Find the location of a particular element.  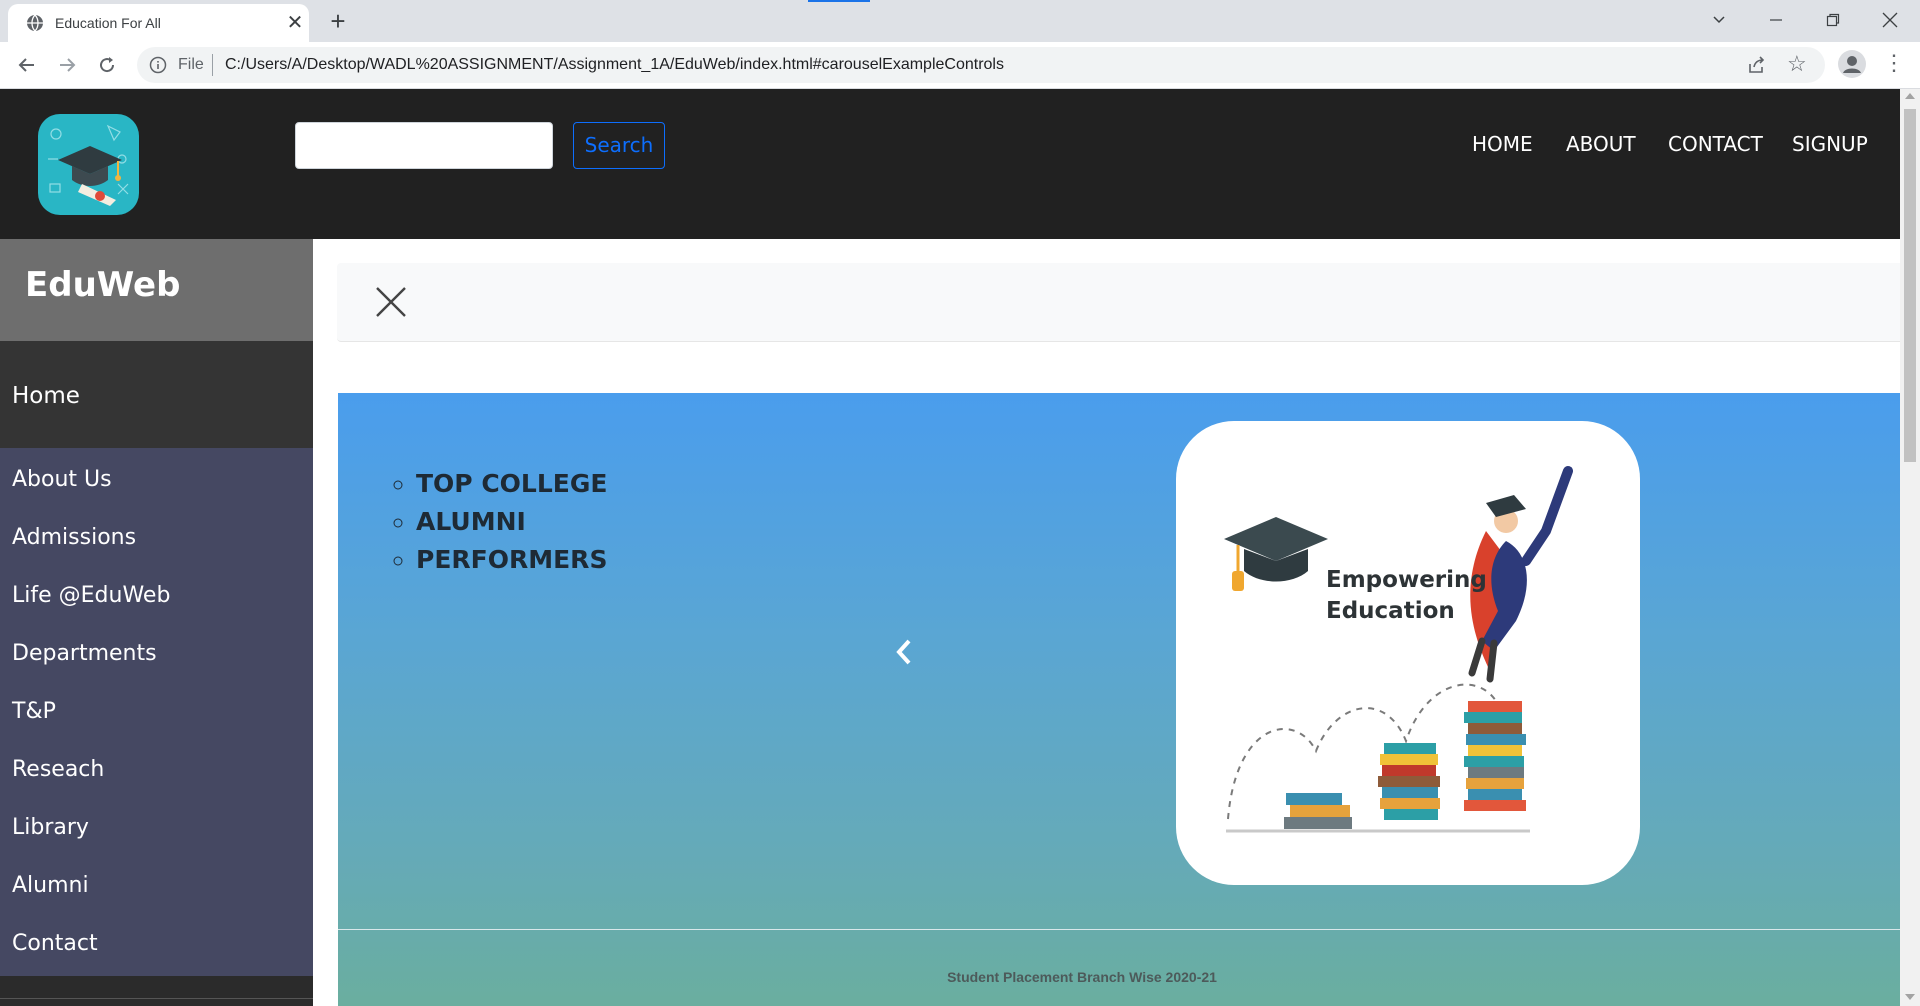

search-input is located at coordinates (424, 145).